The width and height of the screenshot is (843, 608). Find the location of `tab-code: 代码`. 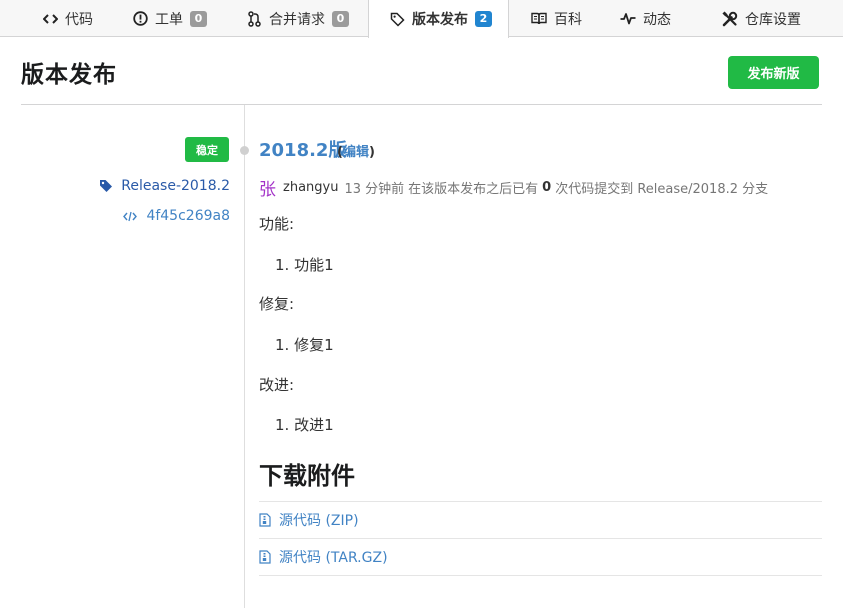

tab-code: 代码 is located at coordinates (67, 18).